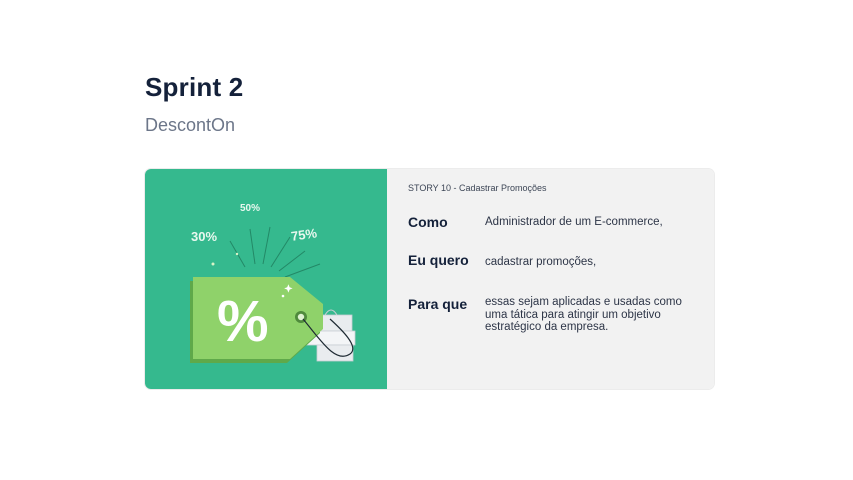 The image size is (853, 480). I want to click on story-want-key: Eu quero, so click(438, 260).